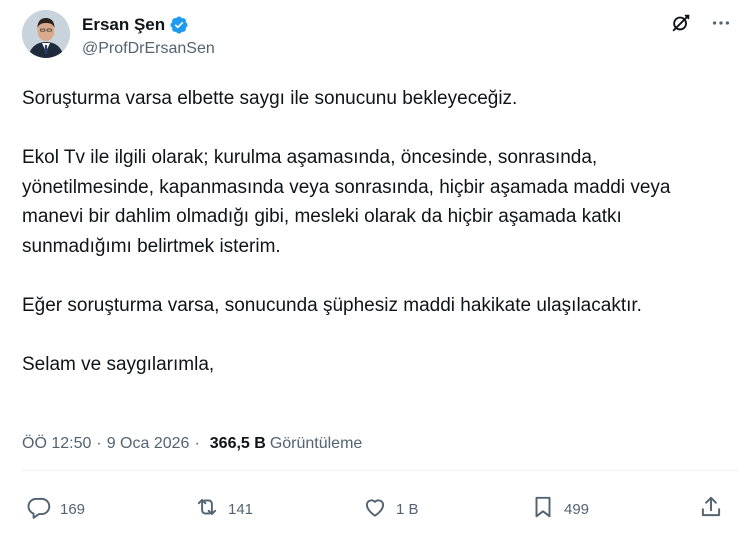 The height and width of the screenshot is (539, 750). Describe the element at coordinates (223, 509) in the screenshot. I see `repost-button: 141` at that location.